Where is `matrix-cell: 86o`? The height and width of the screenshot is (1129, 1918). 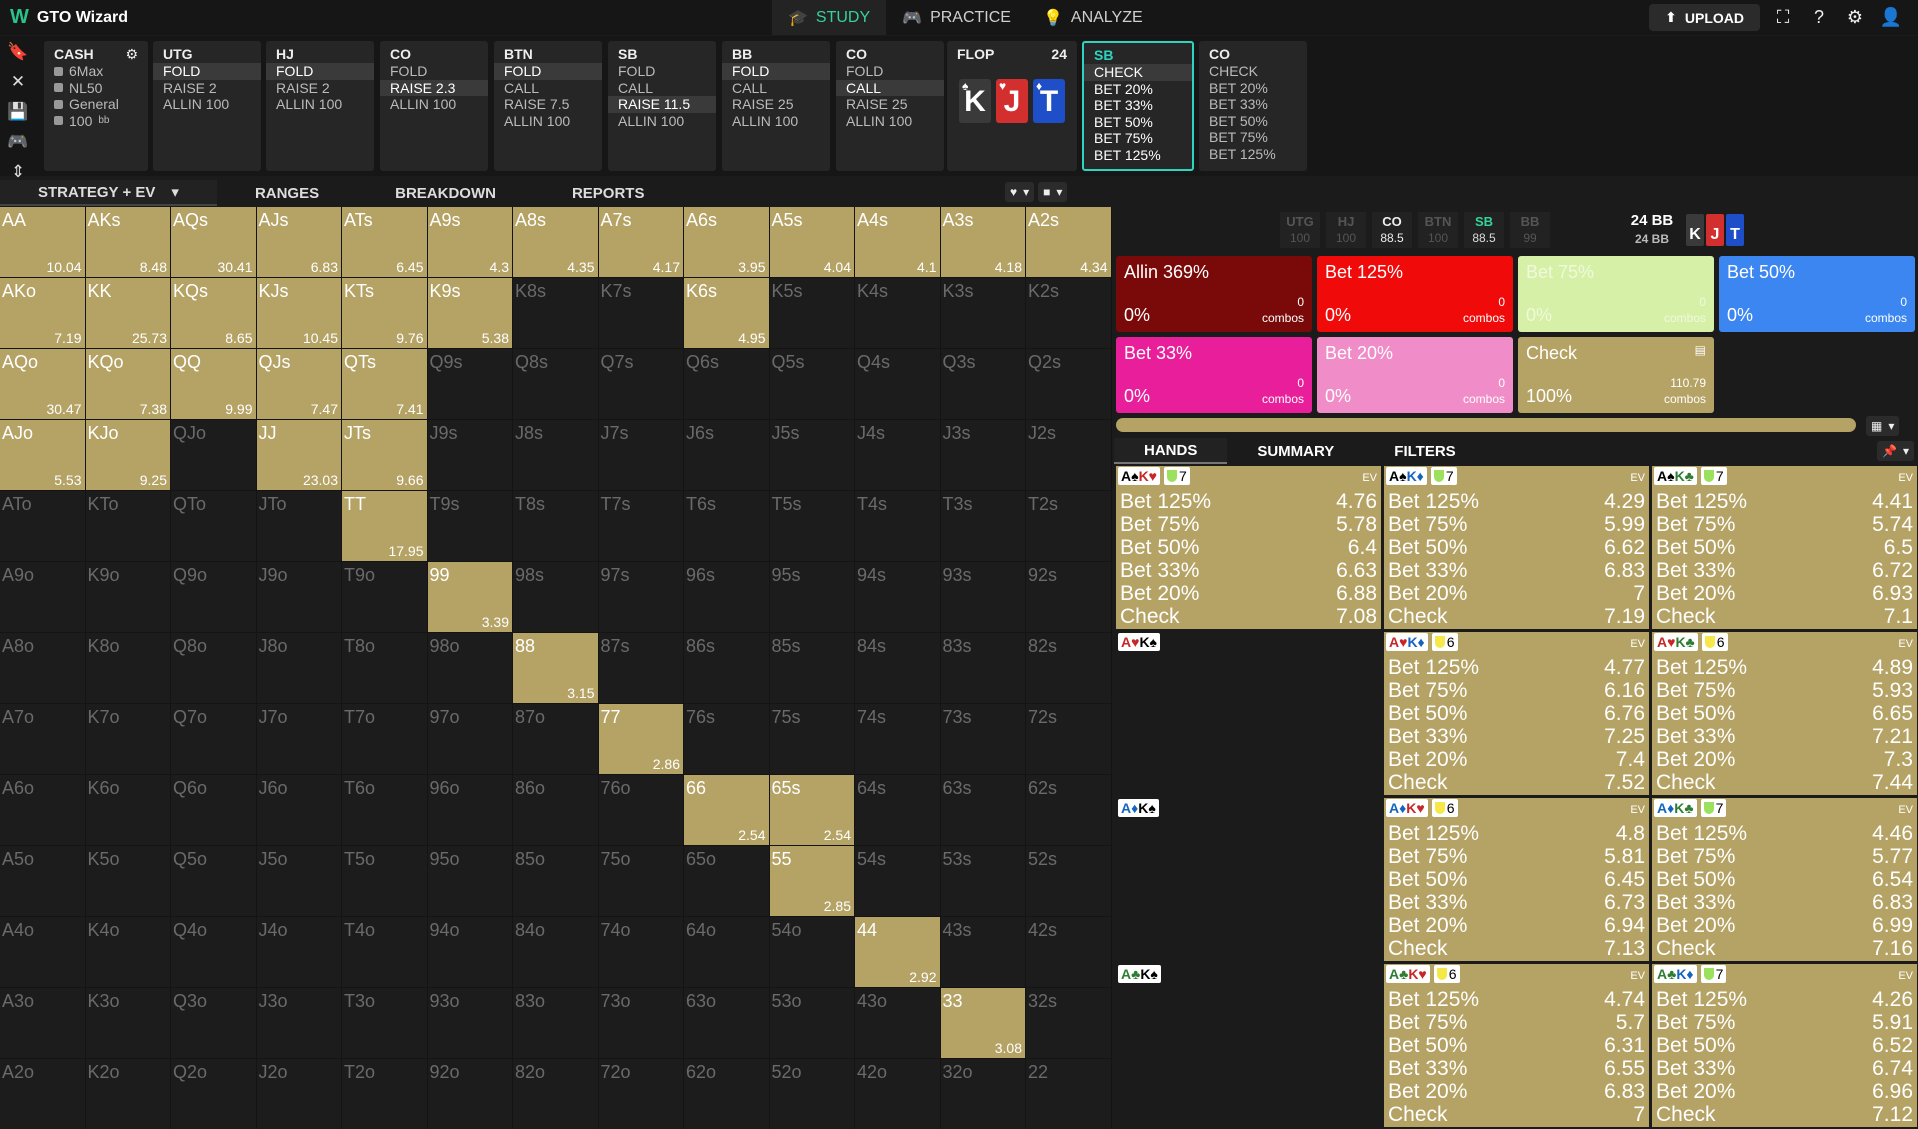
matrix-cell: 86o is located at coordinates (556, 810).